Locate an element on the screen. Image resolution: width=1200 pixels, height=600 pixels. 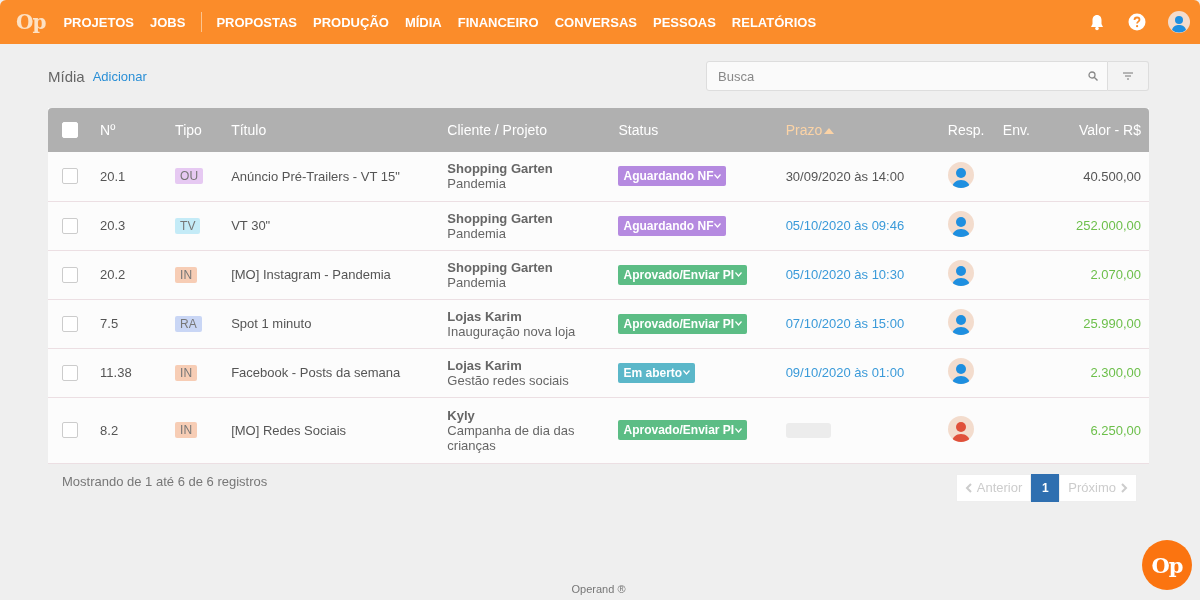
nav-link: PROPOSTAS is located at coordinates (257, 22).